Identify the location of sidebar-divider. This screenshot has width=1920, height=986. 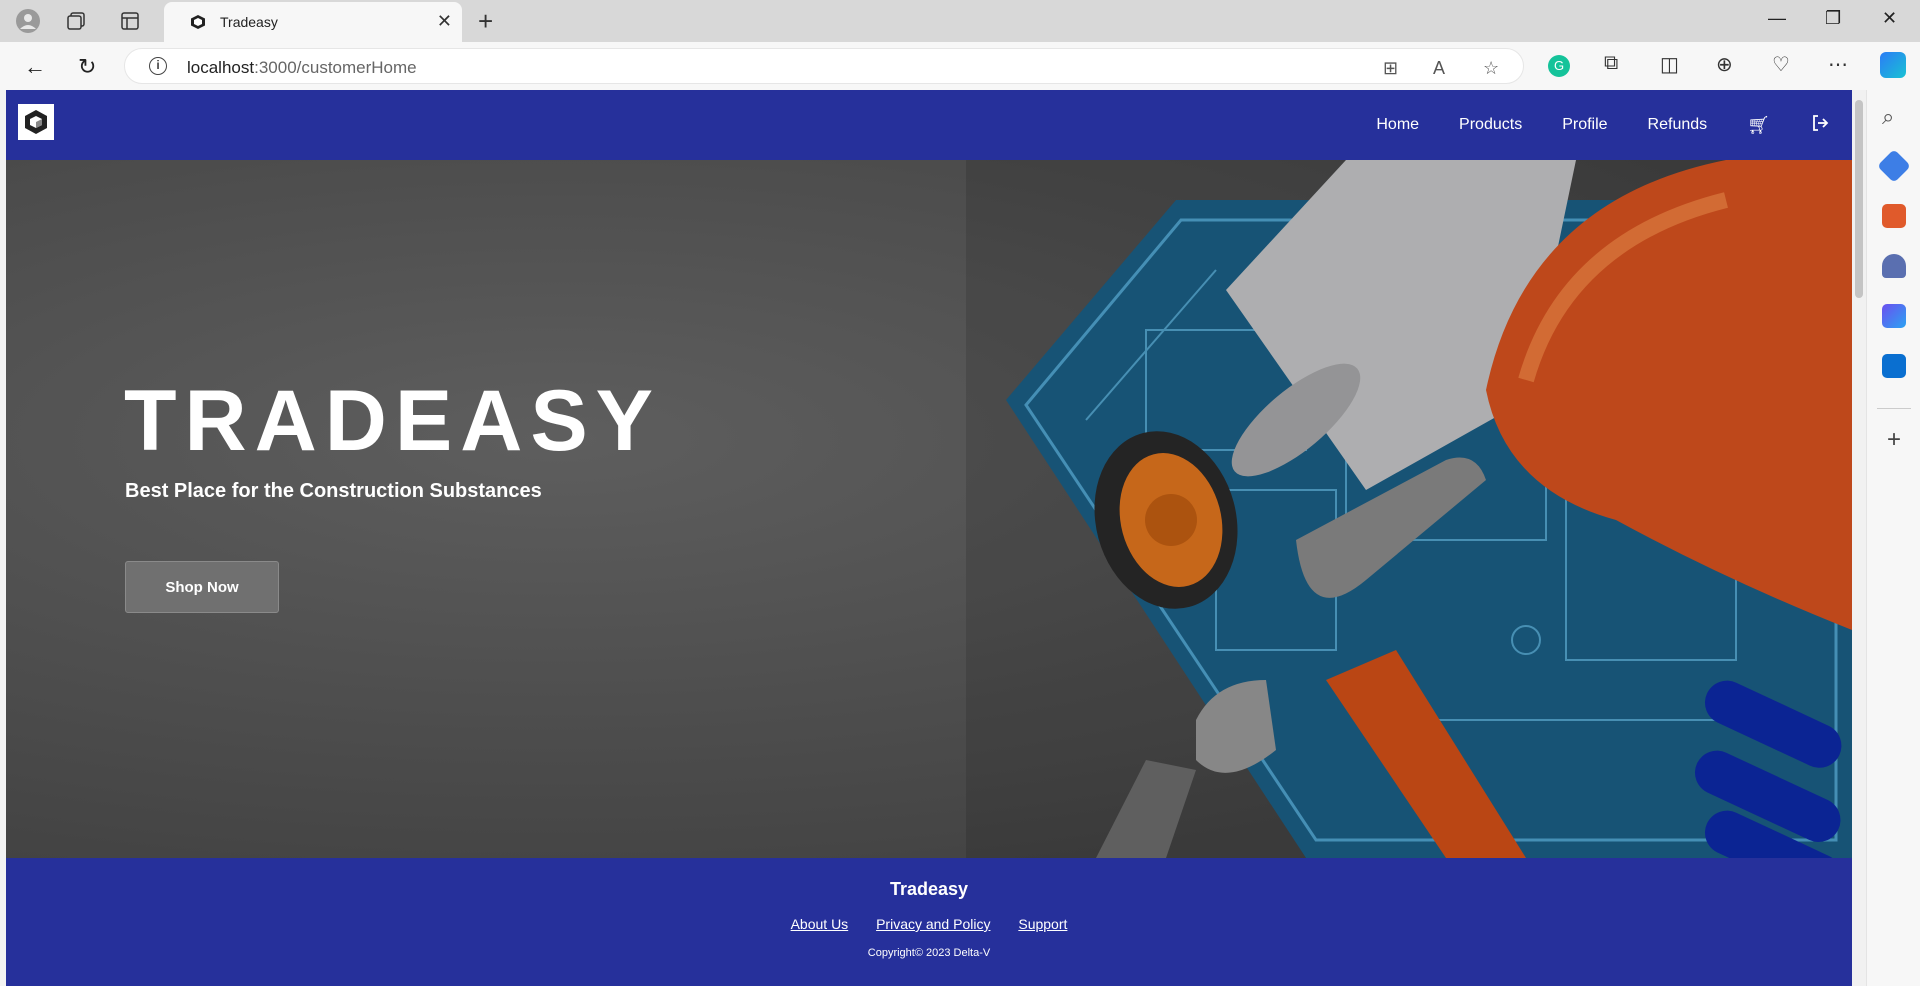
(1894, 408).